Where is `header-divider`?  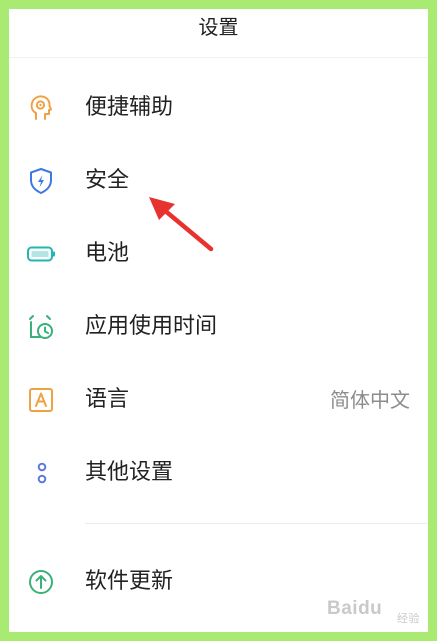 header-divider is located at coordinates (218, 57).